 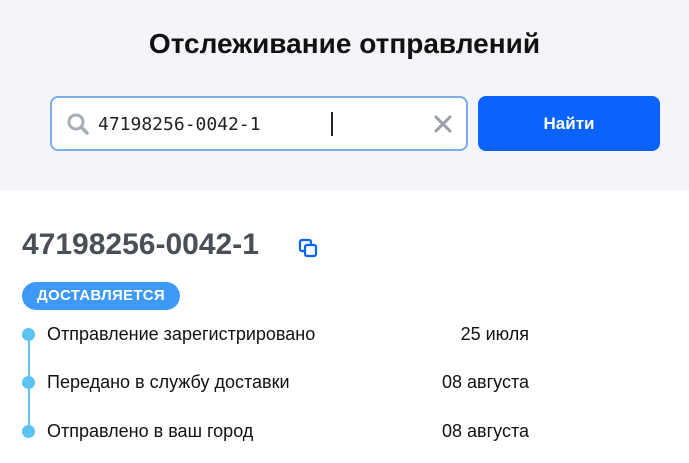 I want to click on search-box, so click(x=259, y=123).